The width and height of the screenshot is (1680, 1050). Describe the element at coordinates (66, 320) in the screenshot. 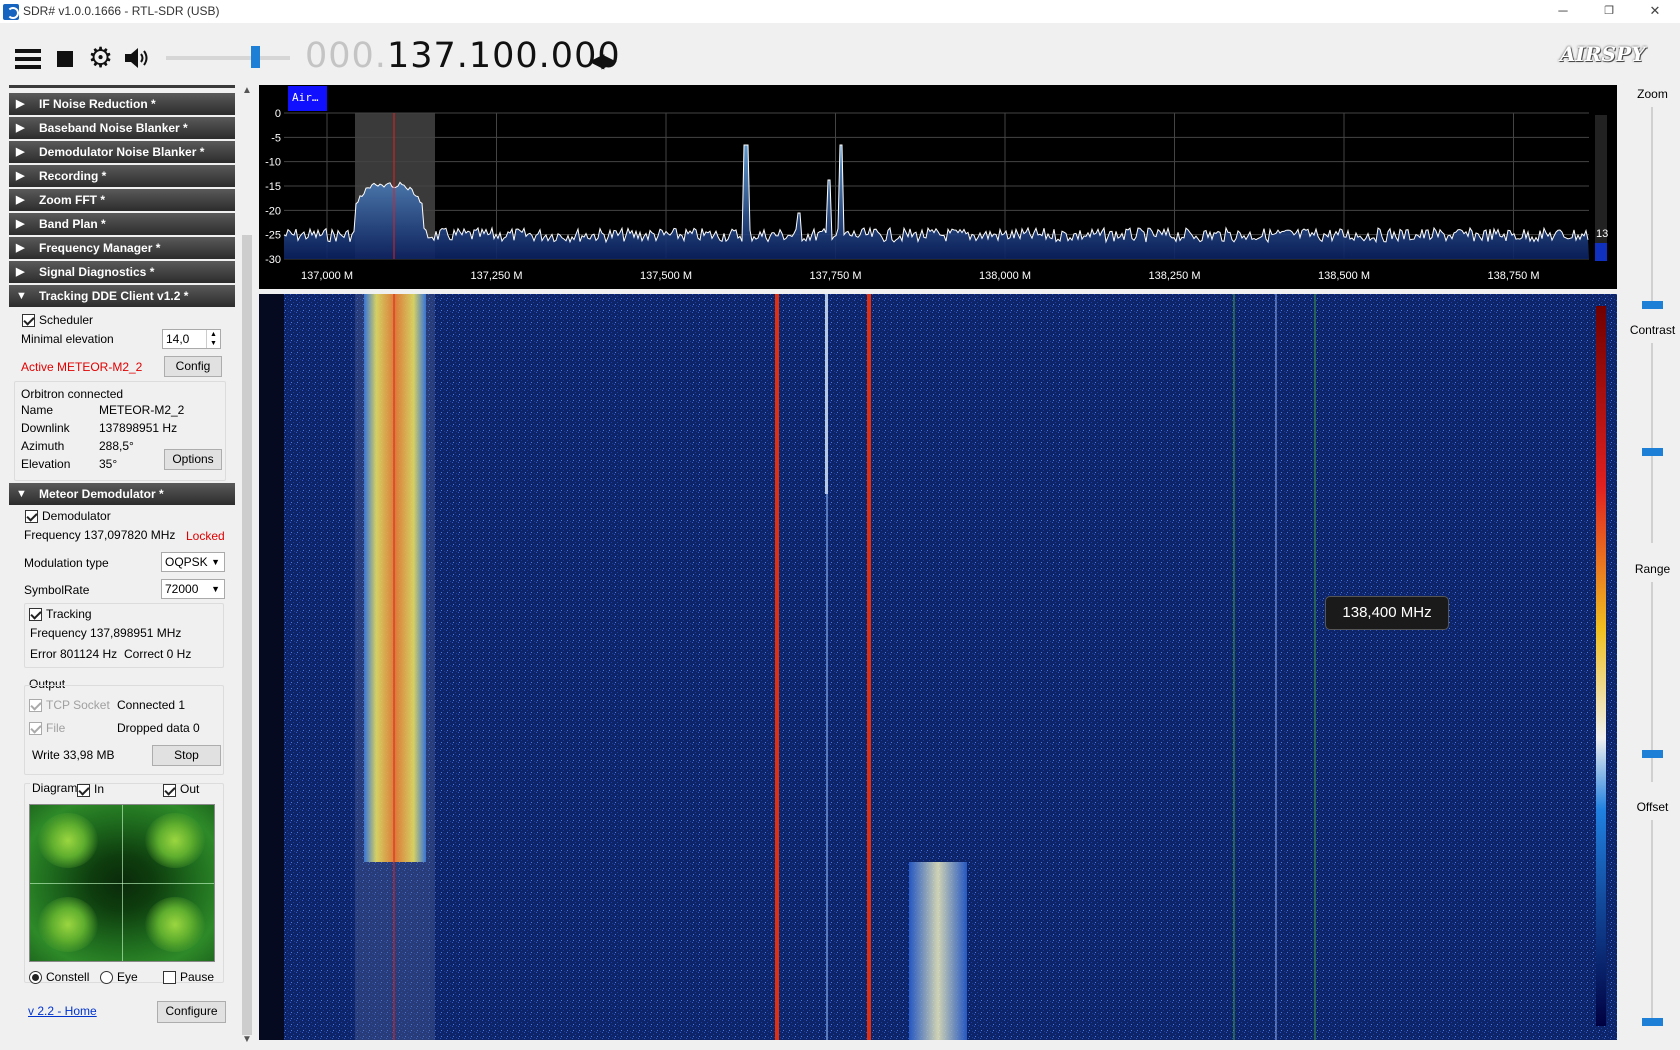

I see `scheduler-label: Scheduler` at that location.